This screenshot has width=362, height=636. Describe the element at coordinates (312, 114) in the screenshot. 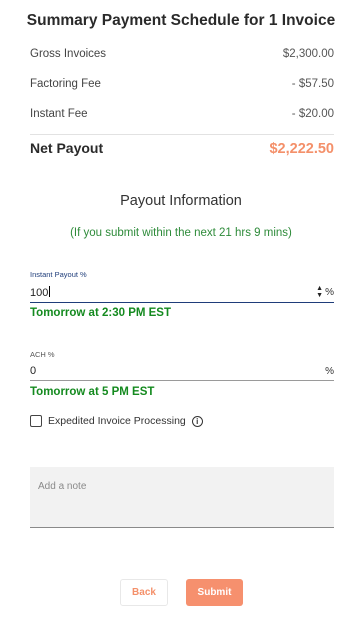

I see `instant-fee-value: - $20.00` at that location.